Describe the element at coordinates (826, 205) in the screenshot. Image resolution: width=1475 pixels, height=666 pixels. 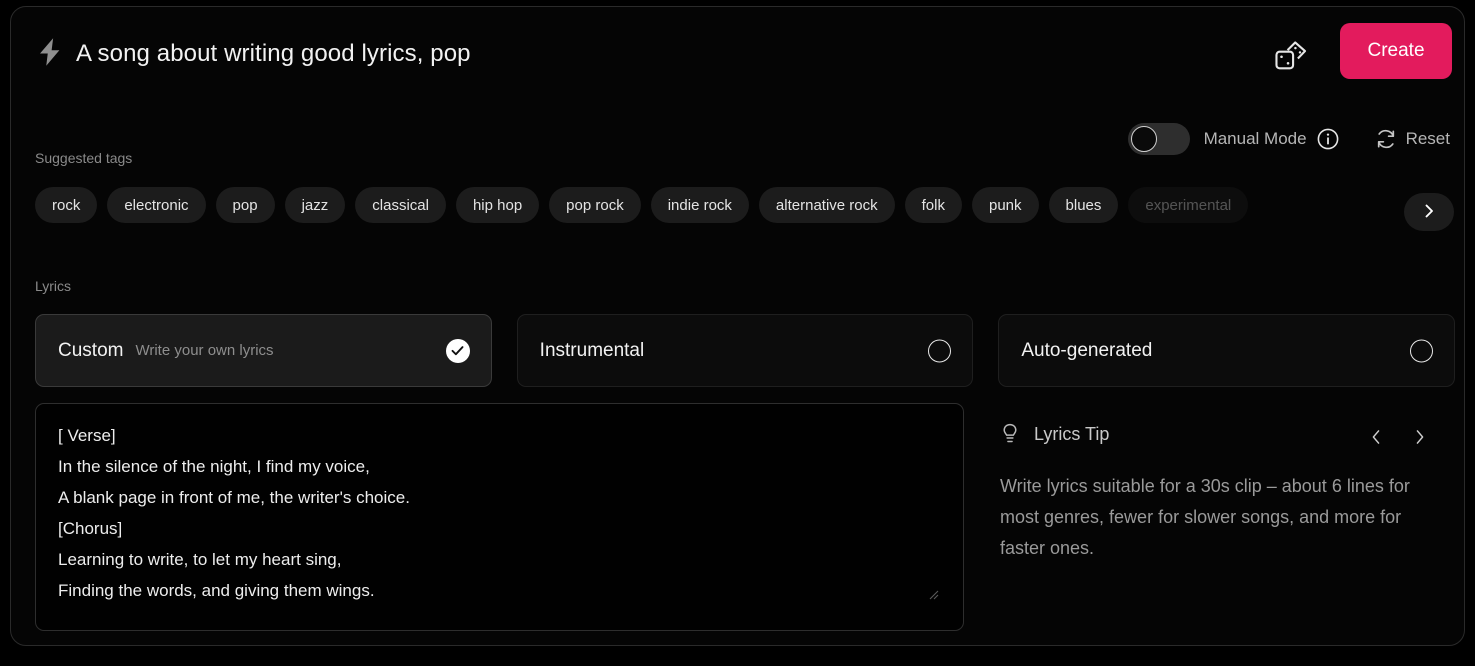
I see `suggested-tag: alternative rock` at that location.